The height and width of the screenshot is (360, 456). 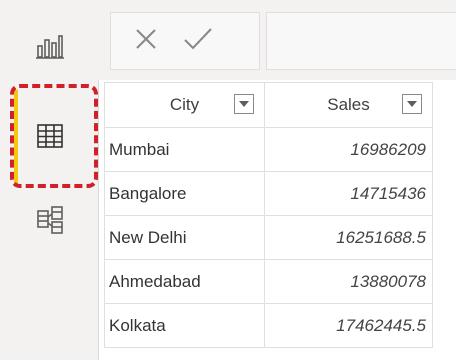 I want to click on sales-cell: 17462445.5, so click(x=348, y=325).